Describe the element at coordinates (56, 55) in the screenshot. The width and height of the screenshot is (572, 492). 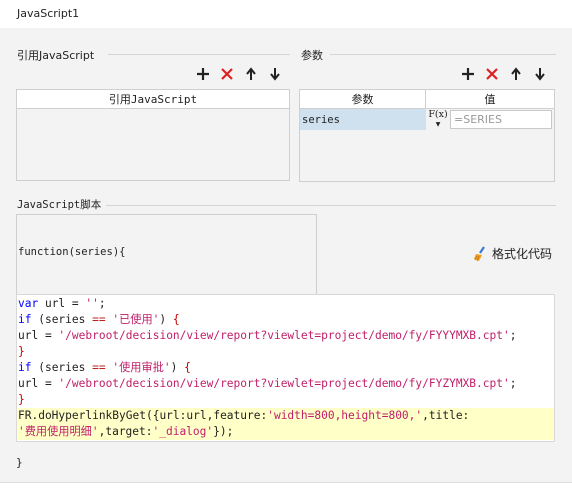
I see `referenced-js-title: 引用JavaScript` at that location.